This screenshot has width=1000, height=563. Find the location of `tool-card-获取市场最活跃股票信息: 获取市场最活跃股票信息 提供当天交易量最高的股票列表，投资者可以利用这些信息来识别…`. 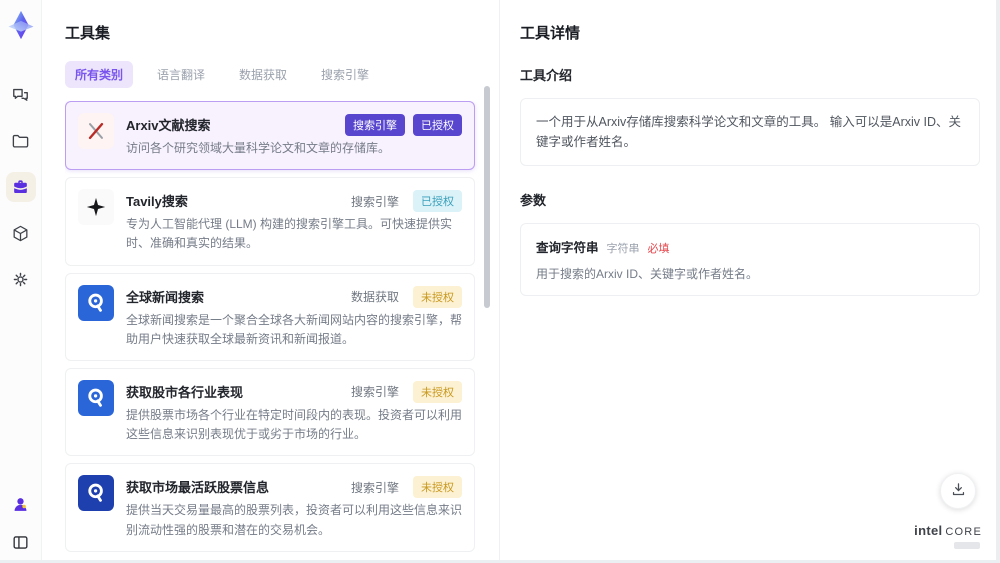

tool-card-获取市场最活跃股票信息: 获取市场最活跃股票信息 提供当天交易量最高的股票列表，投资者可以利用这些信息来识别… is located at coordinates (270, 507).